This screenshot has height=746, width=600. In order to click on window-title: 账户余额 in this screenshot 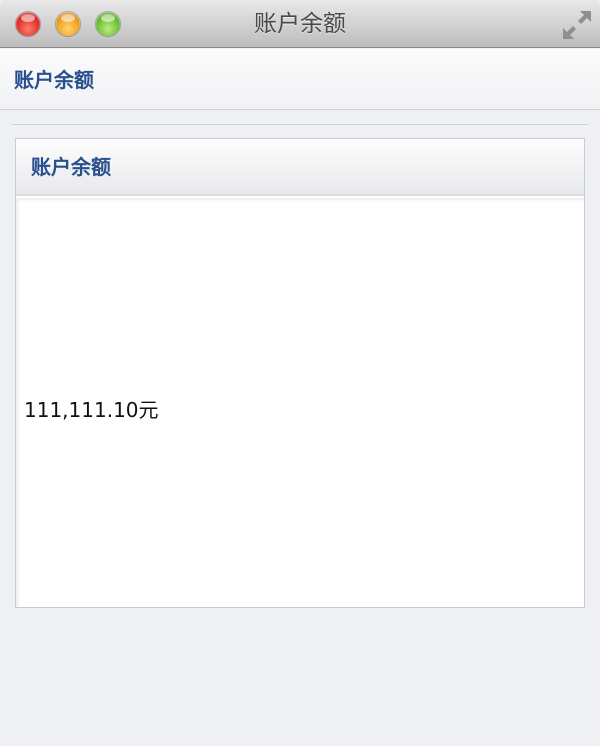, I will do `click(300, 24)`.